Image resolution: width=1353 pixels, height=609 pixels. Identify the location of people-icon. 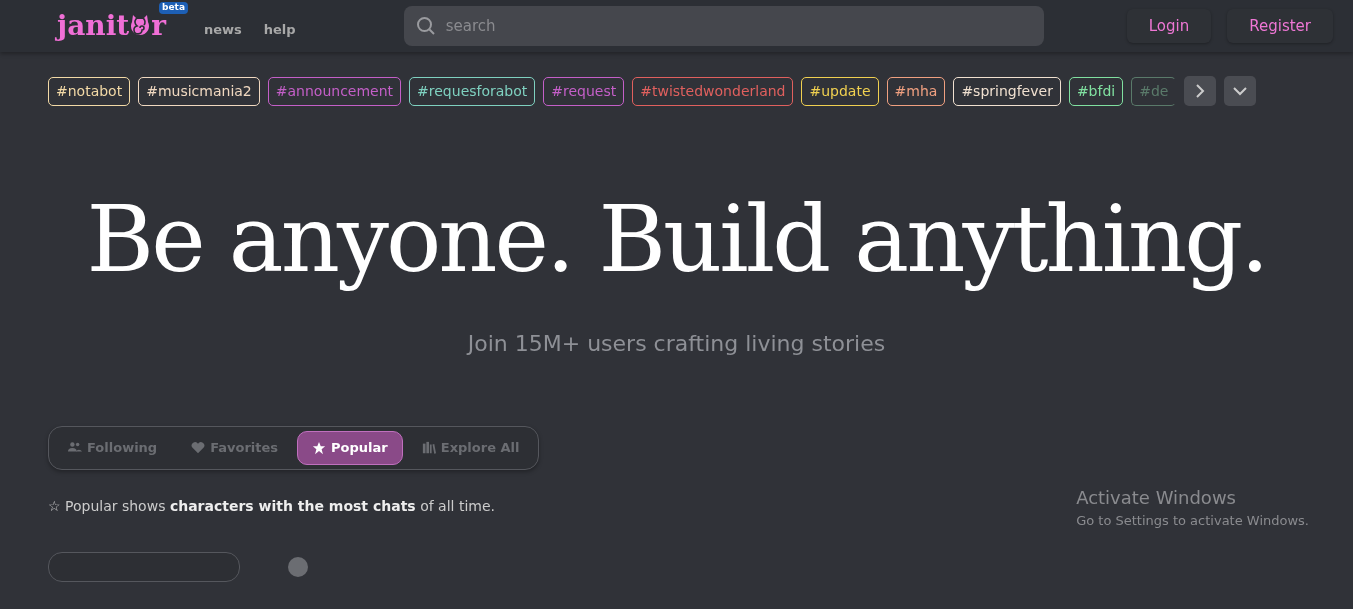
(75, 447).